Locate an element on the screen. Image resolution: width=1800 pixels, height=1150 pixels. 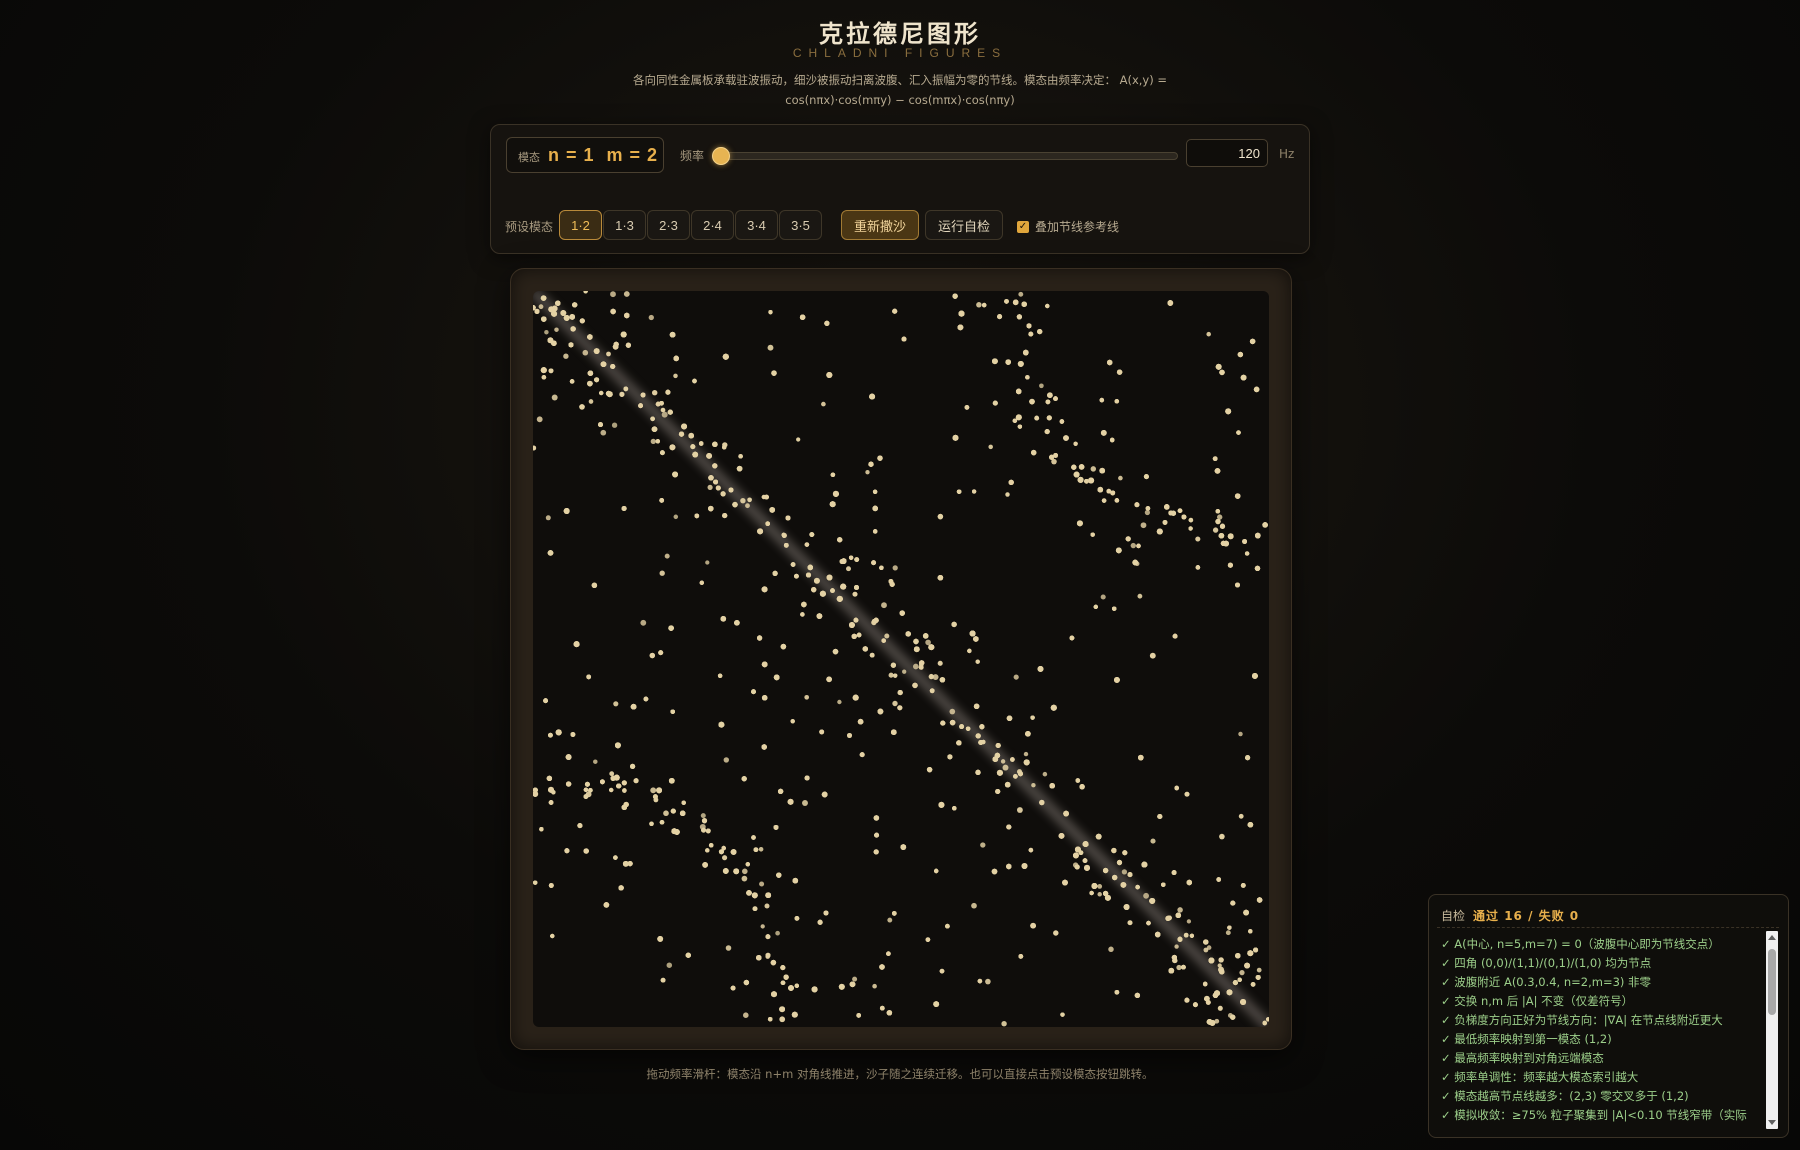
preset-button-2-4: 2·4 is located at coordinates (712, 225).